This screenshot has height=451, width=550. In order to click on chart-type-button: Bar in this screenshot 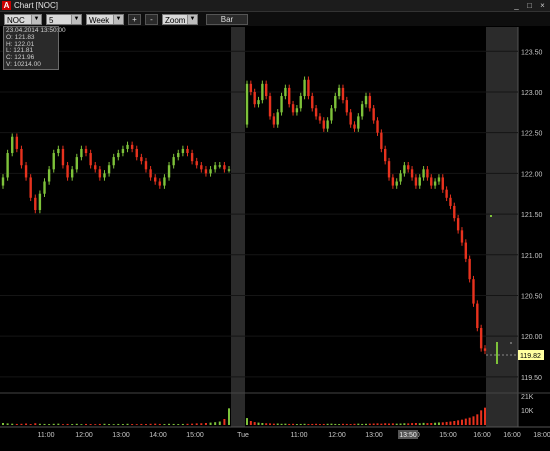, I will do `click(227, 19)`.